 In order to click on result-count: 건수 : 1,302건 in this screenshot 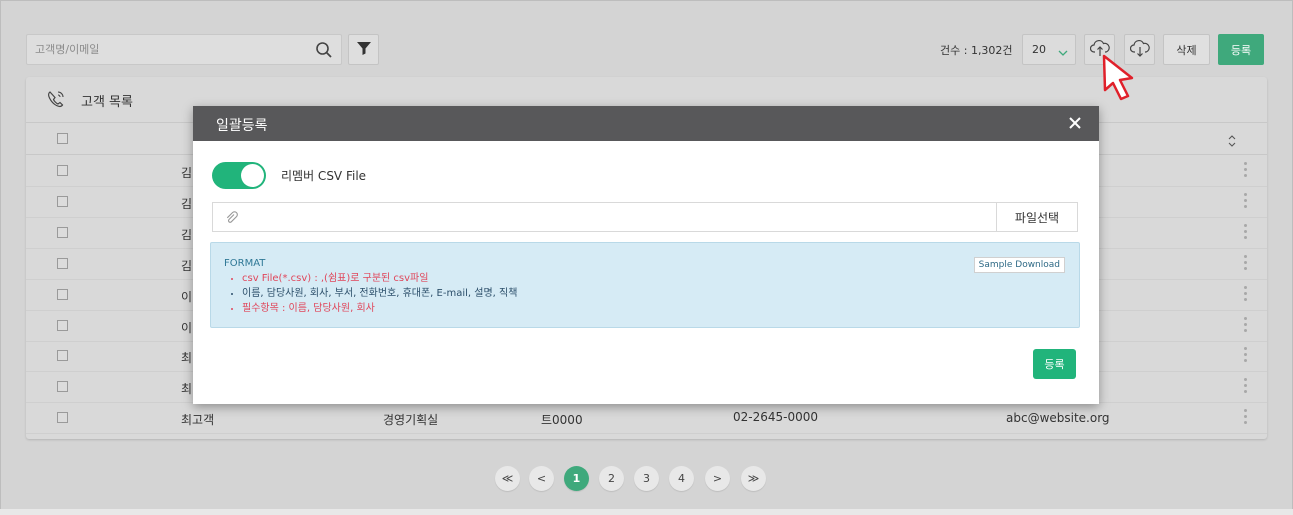, I will do `click(976, 50)`.